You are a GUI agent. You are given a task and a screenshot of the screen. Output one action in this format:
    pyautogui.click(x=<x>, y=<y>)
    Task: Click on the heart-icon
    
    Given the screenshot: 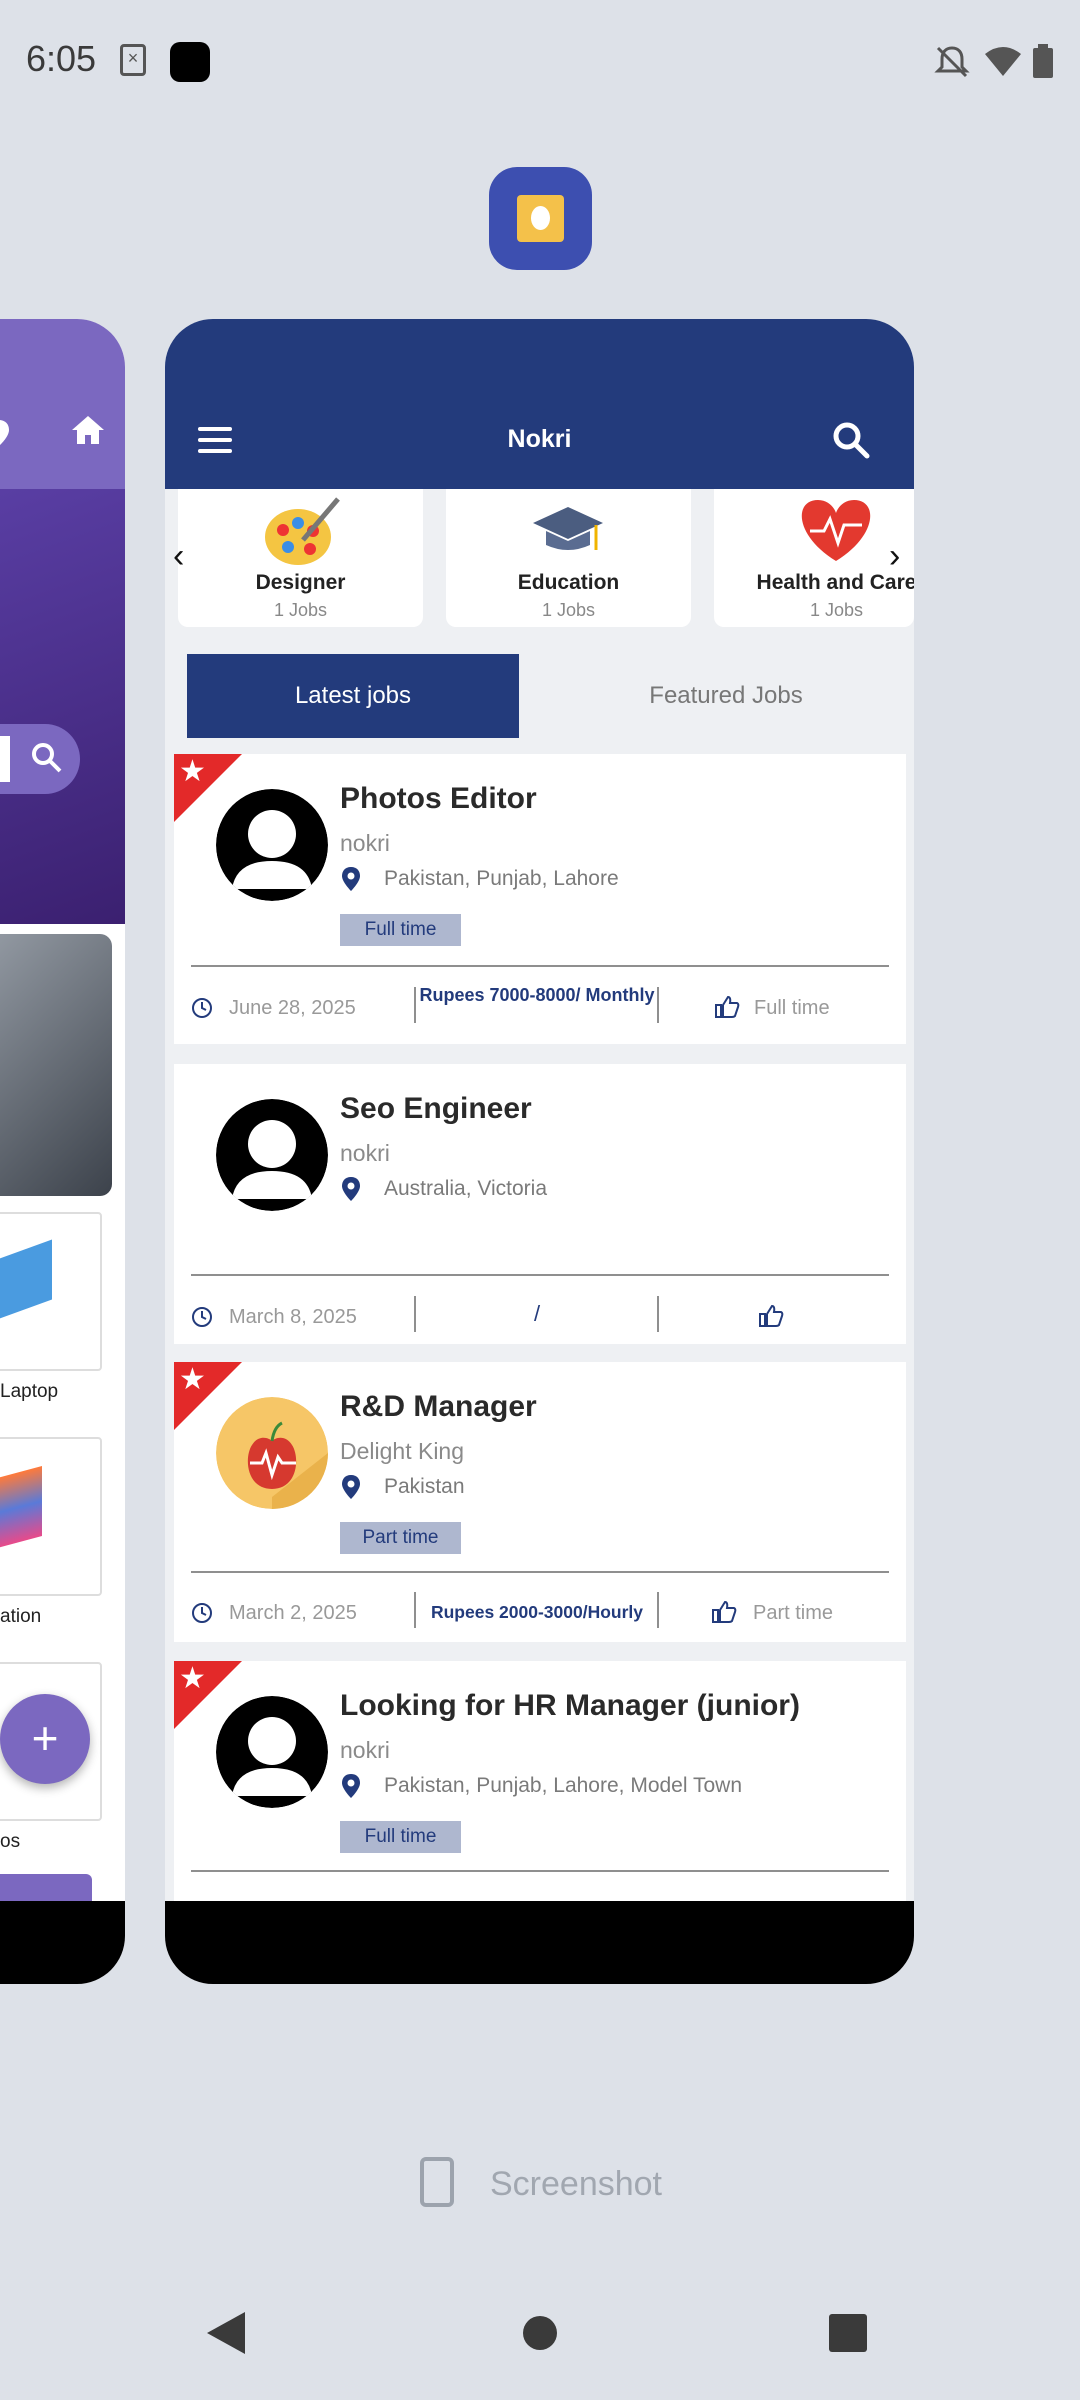 What is the action you would take?
    pyautogui.click(x=836, y=530)
    